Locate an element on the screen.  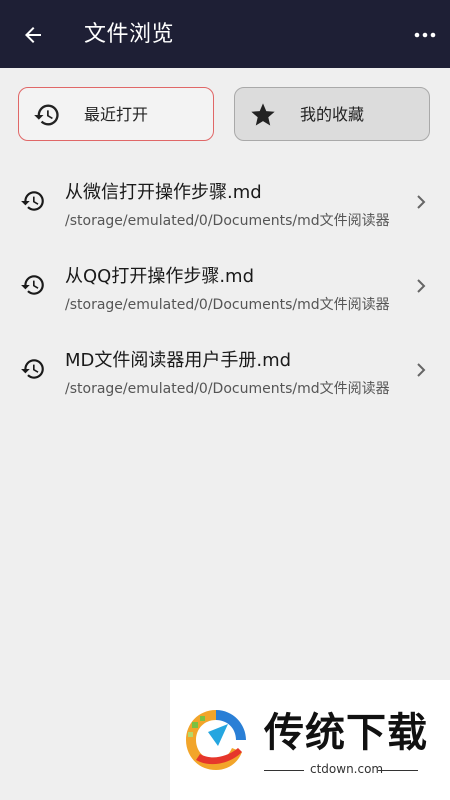
tab-recent: 最近打开 is located at coordinates (116, 114).